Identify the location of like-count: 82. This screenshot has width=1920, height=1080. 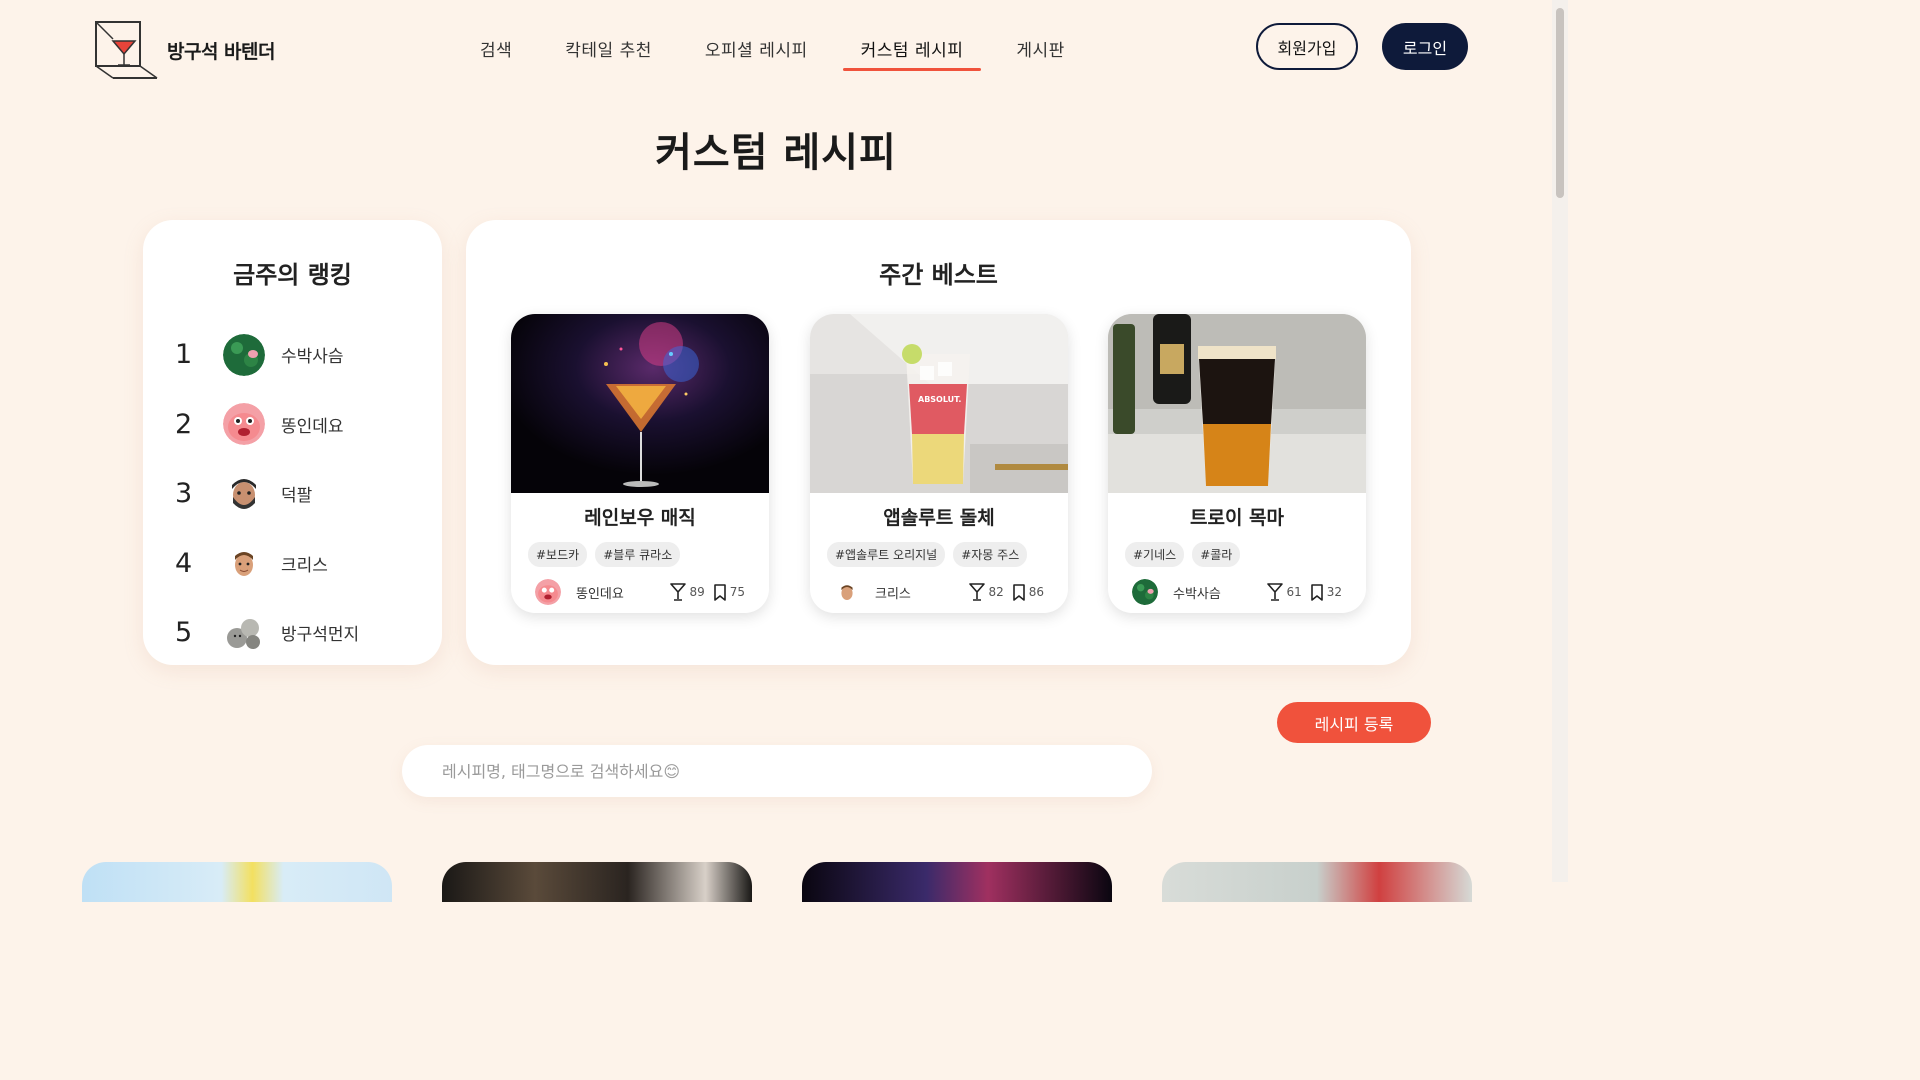
(986, 592).